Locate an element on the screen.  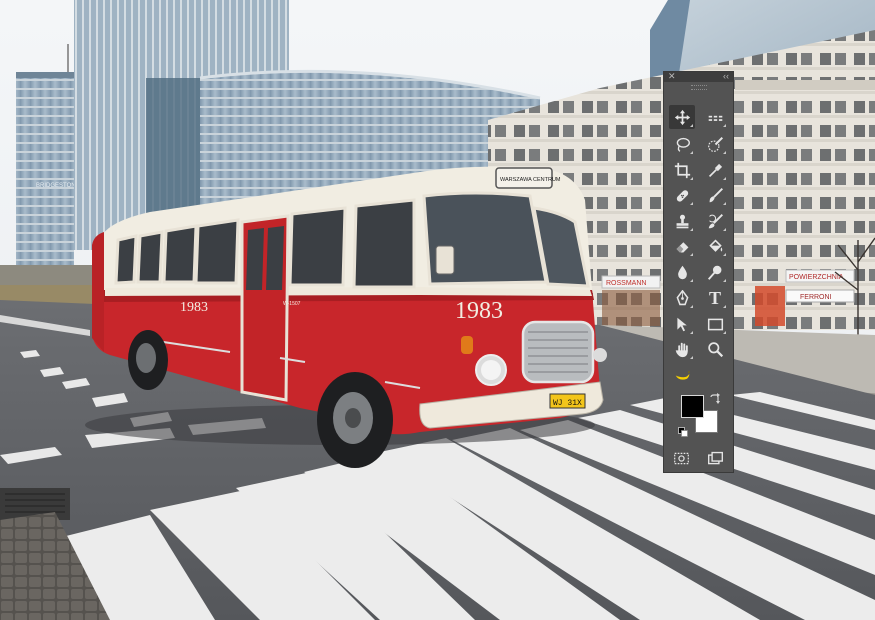
brush-tool is located at coordinates (715, 195).